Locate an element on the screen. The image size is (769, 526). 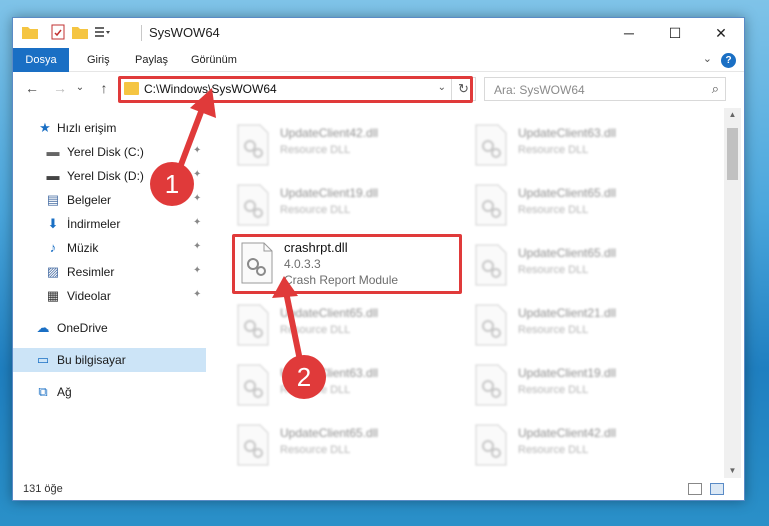
tab-giris: Giriş is located at coordinates (98, 60).